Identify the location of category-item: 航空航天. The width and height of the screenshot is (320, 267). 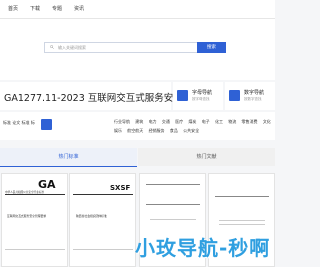
(135, 130).